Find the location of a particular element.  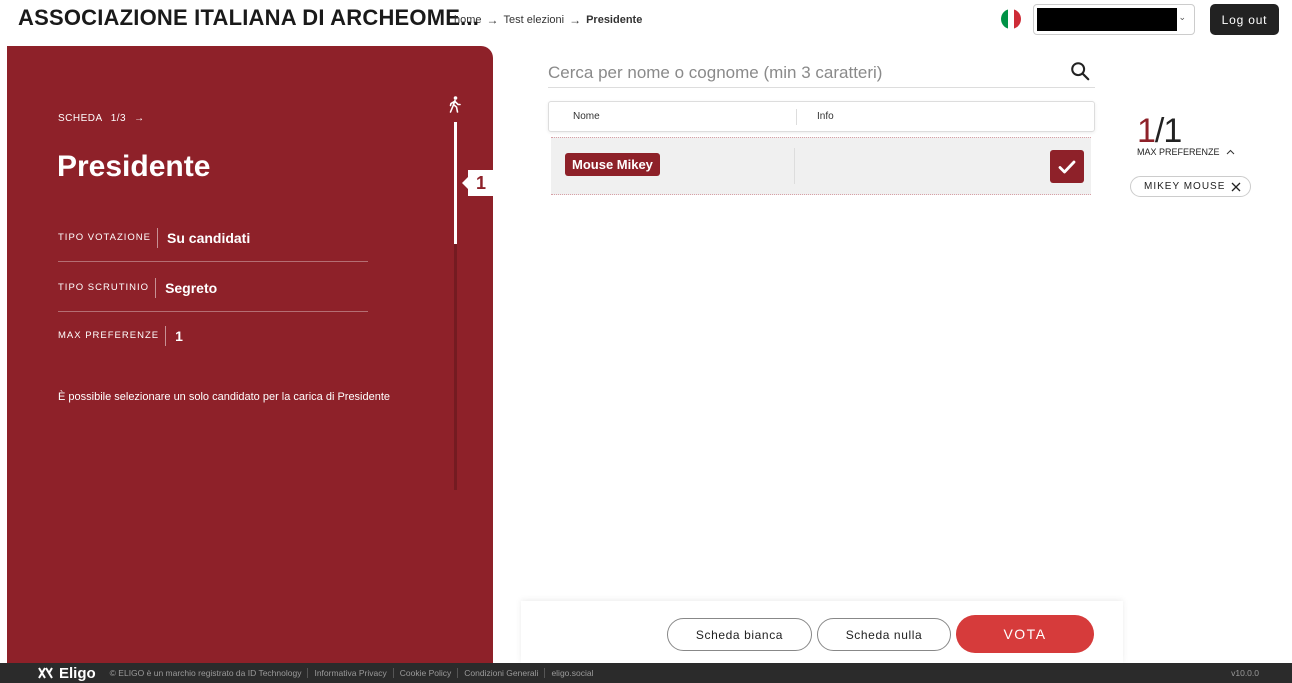

candidate-name: Mouse Mikey is located at coordinates (612, 164).